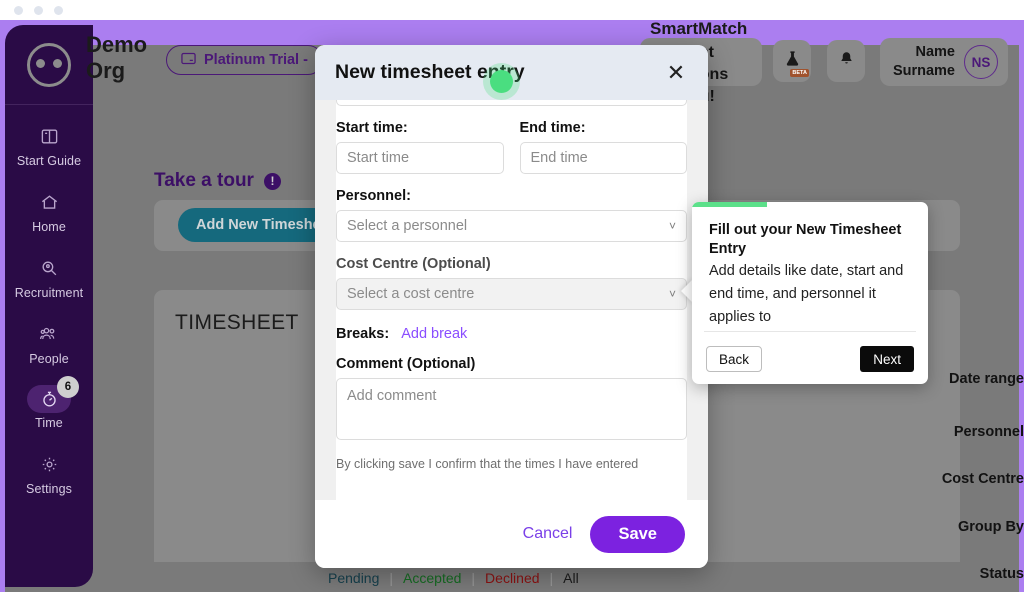 The height and width of the screenshot is (592, 1024). I want to click on profile-last-name: Surname, so click(923, 71).